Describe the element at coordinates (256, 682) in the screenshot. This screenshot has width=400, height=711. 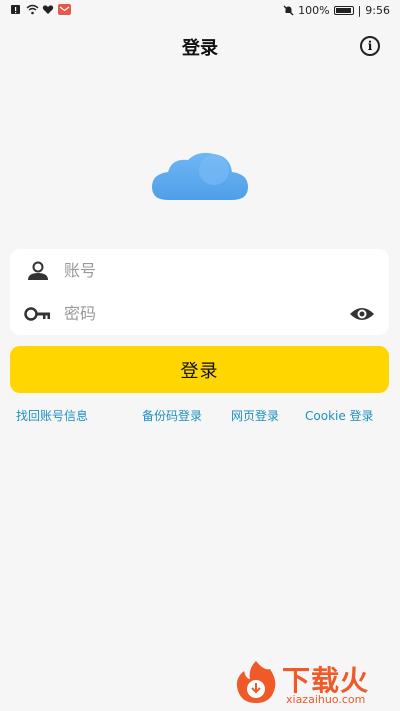
I see `flame-download-icon` at that location.